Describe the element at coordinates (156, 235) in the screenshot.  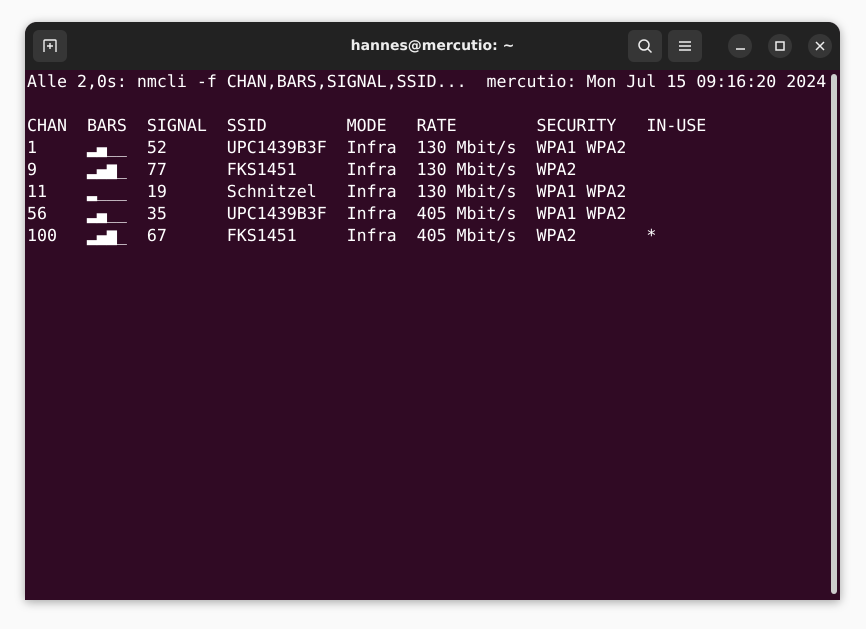
I see `table-cell: 67` at that location.